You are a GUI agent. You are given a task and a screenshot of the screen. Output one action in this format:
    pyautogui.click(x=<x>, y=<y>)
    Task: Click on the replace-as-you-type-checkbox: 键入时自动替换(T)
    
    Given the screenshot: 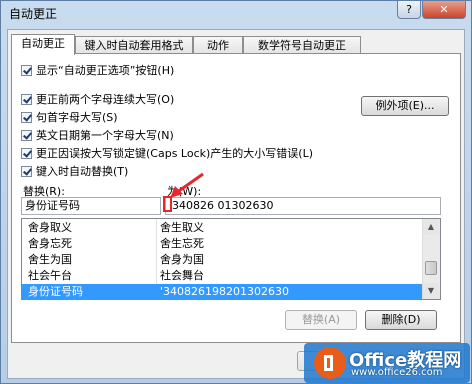 What is the action you would take?
    pyautogui.click(x=74, y=172)
    